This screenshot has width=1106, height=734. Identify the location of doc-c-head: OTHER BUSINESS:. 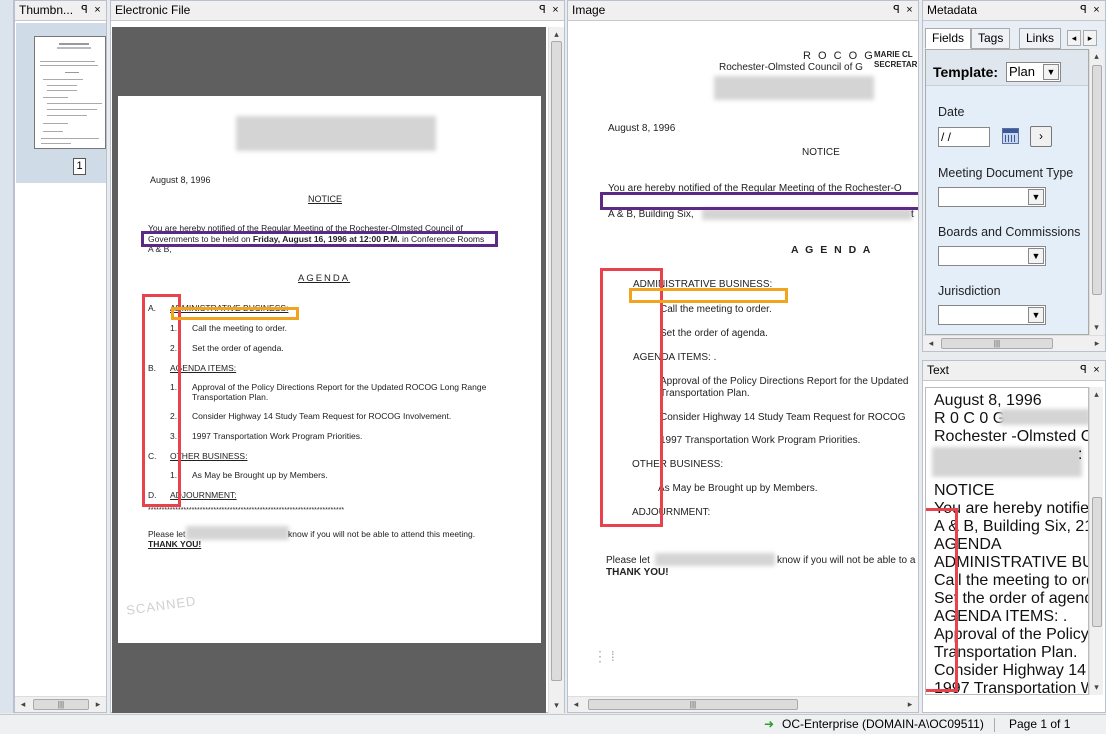
(209, 456).